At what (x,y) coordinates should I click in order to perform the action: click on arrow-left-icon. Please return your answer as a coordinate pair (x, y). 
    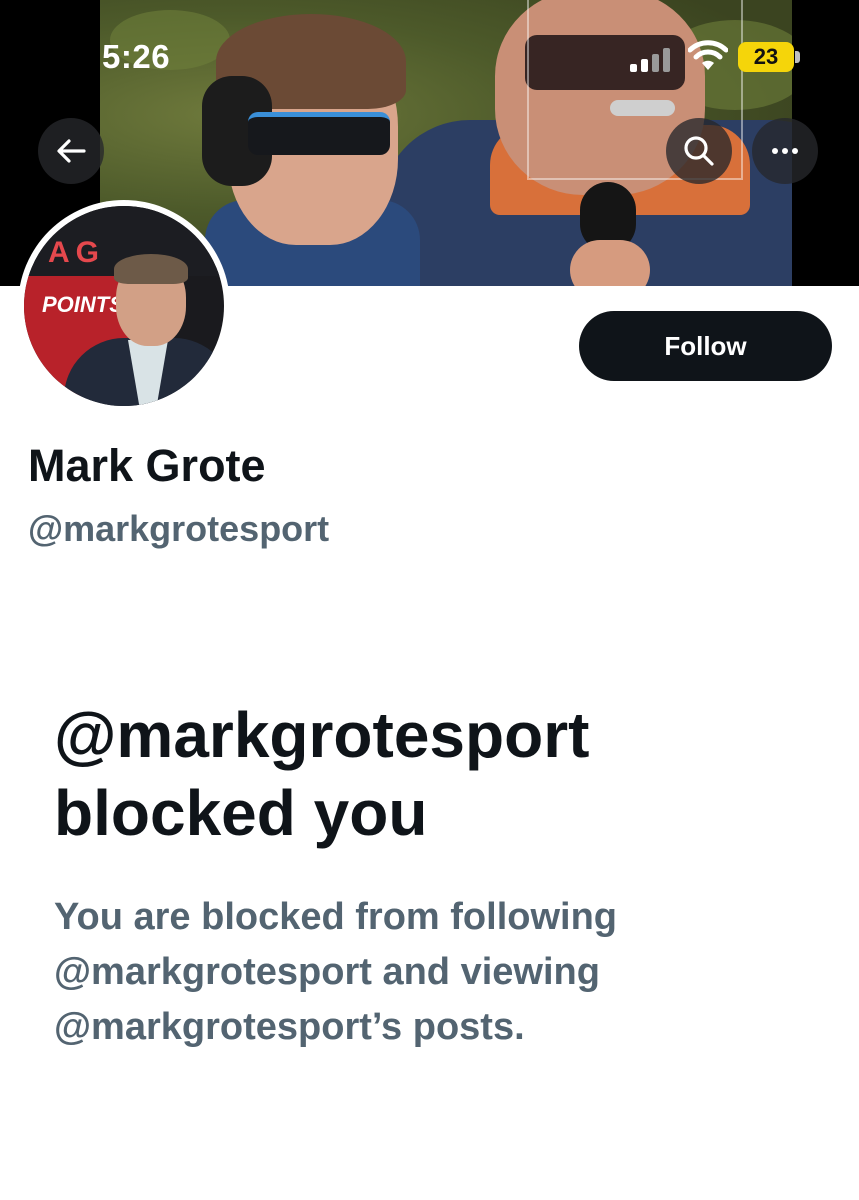
    Looking at the image, I should click on (71, 151).